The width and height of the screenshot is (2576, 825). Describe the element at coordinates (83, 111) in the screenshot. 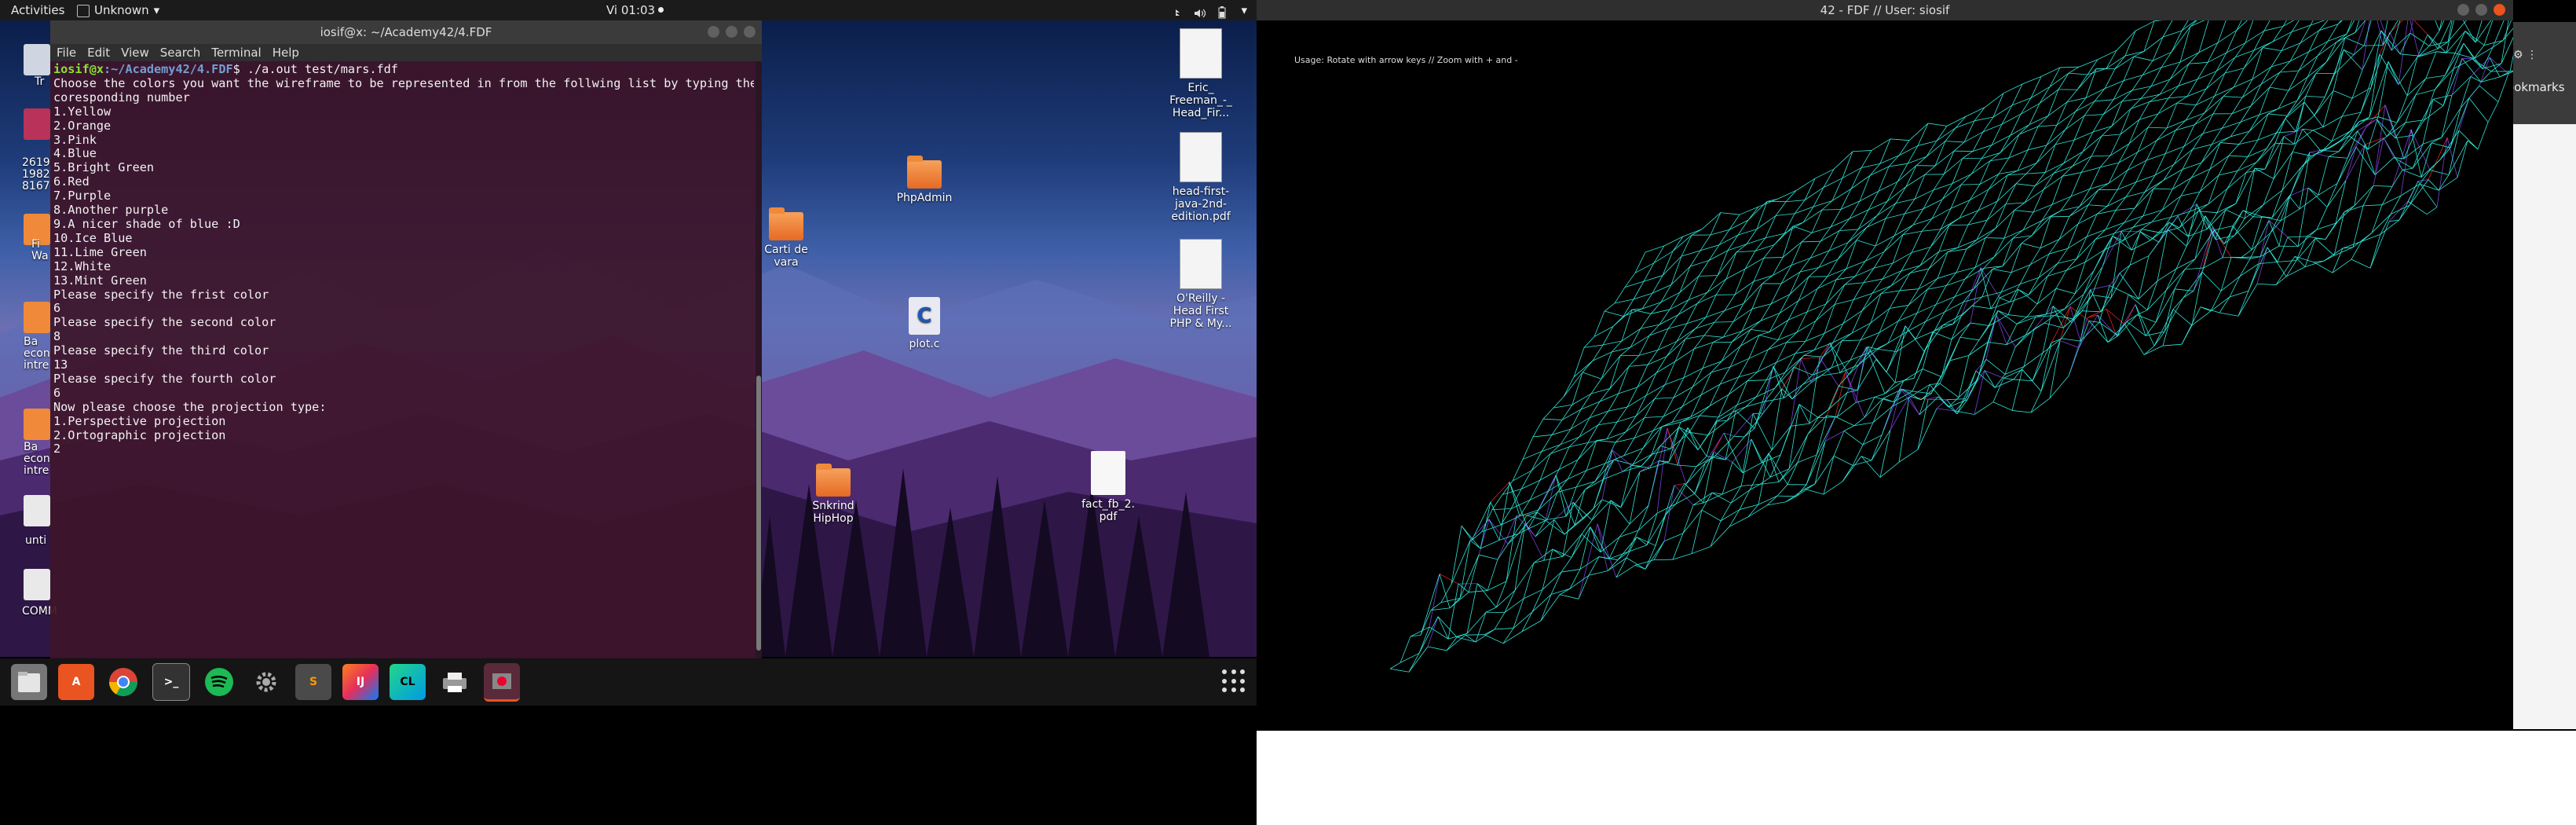

I see `terminal-line: 1.Yellow` at that location.